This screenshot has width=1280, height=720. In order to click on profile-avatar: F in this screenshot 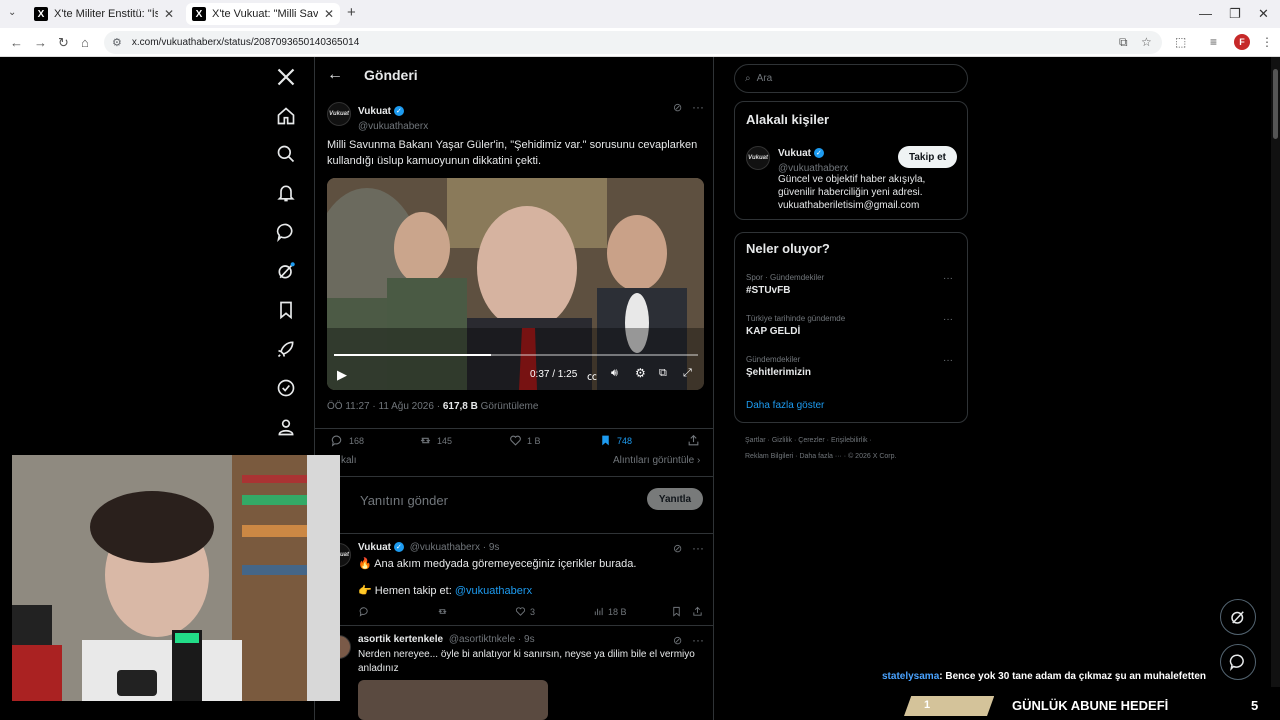, I will do `click(1242, 42)`.